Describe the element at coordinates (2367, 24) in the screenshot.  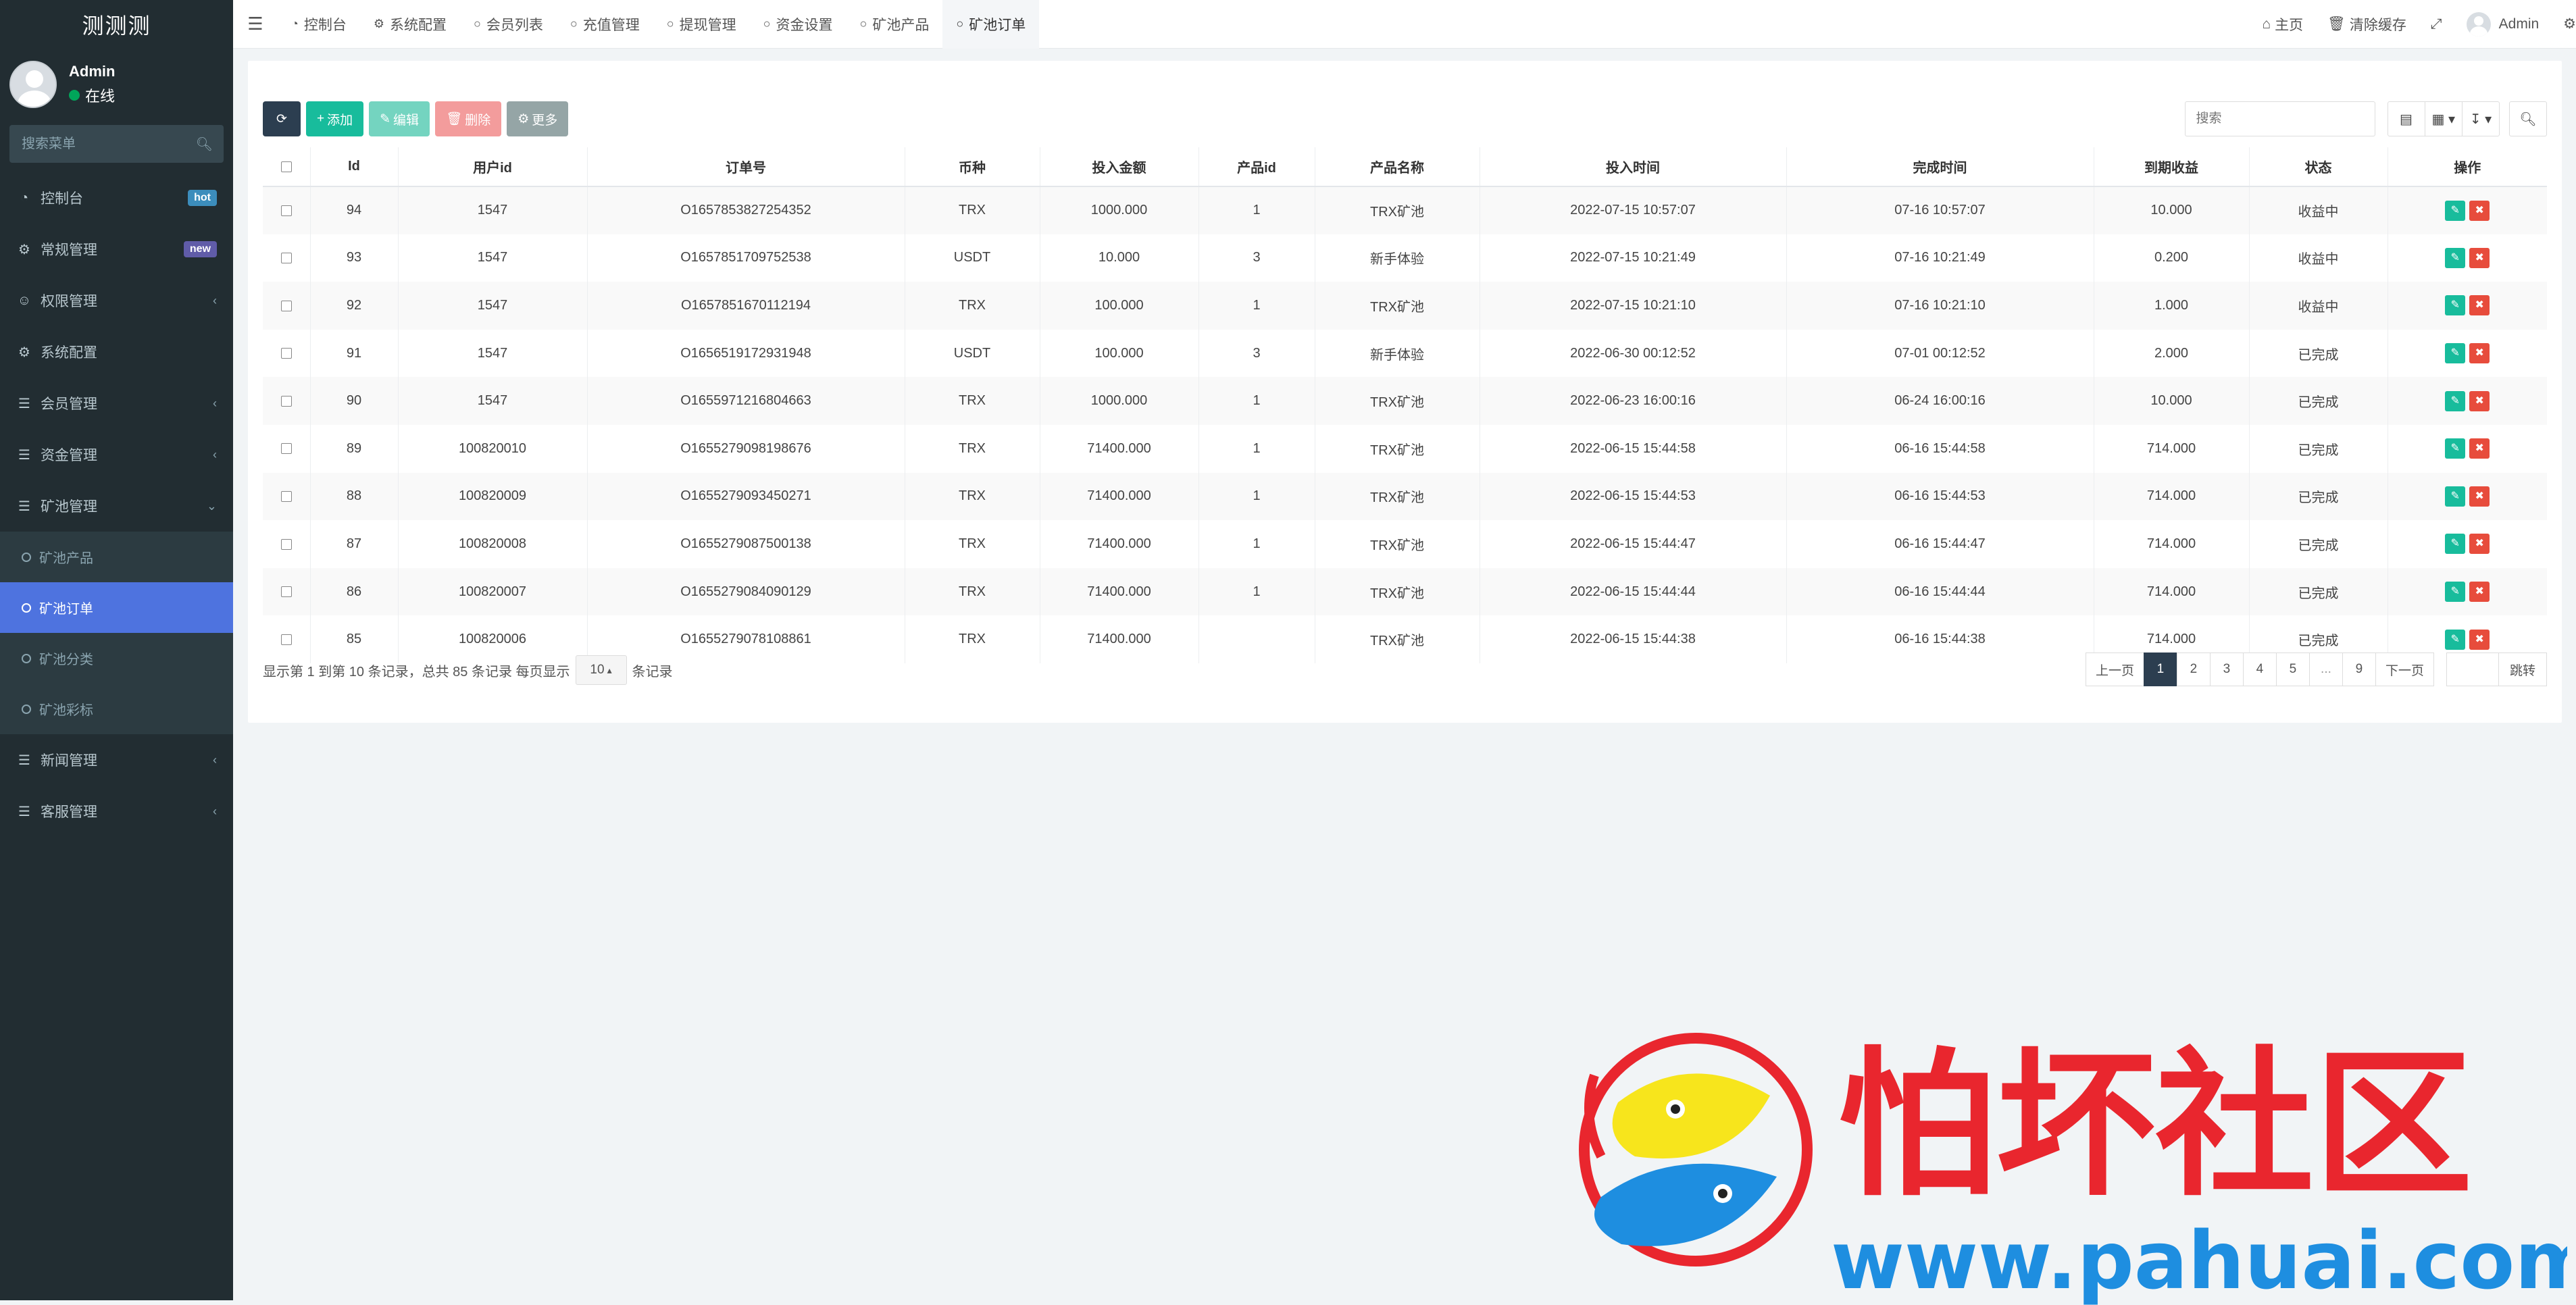
I see `clear-cache-link: 🗑︎ 清除缓存` at that location.